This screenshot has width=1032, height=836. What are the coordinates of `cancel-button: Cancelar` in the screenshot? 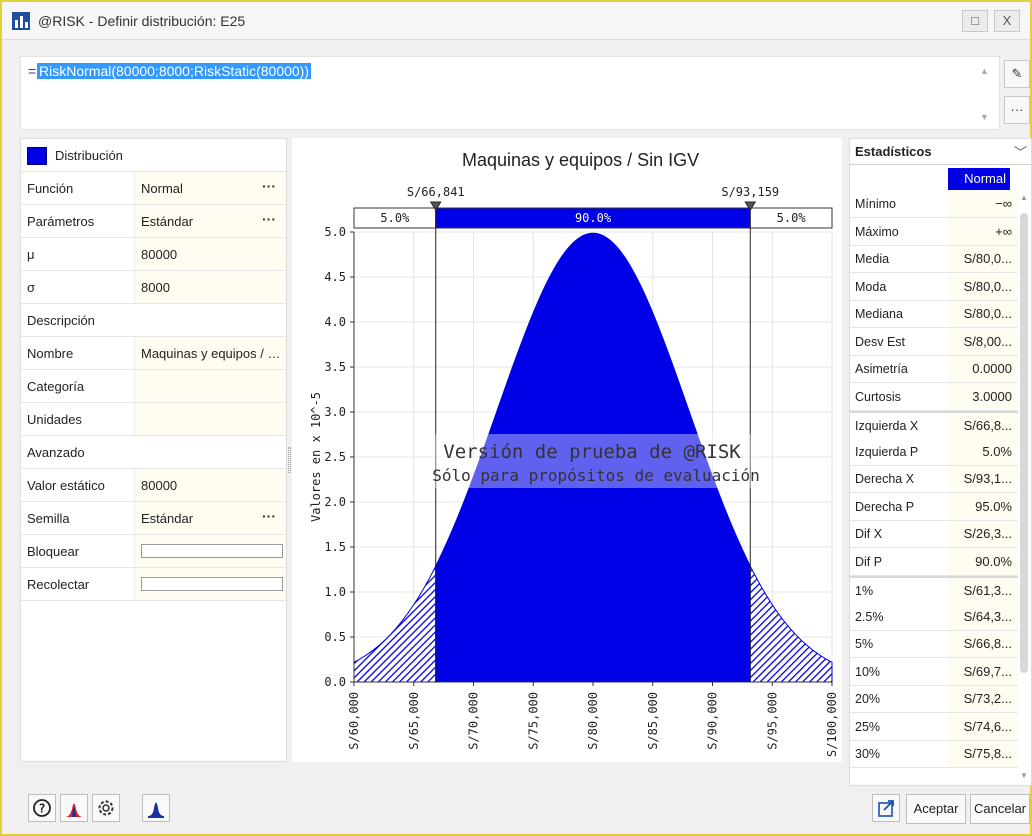 It's located at (1000, 809).